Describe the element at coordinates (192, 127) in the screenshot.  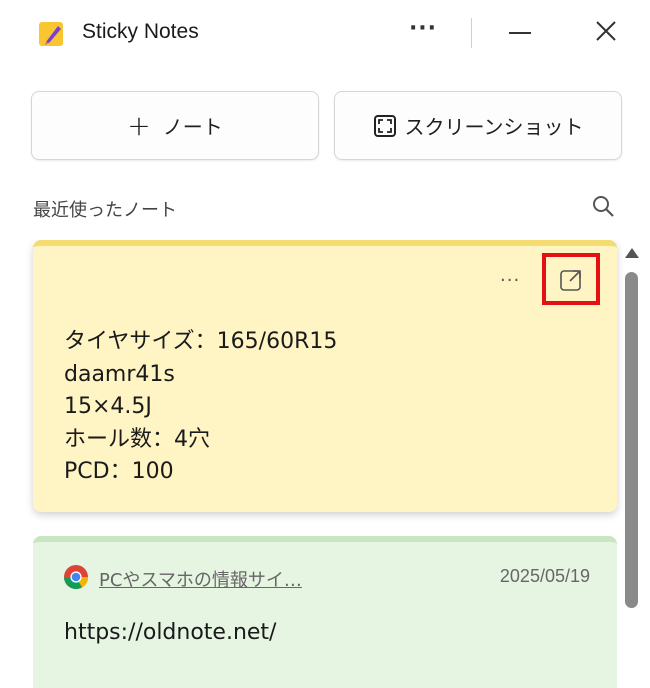
I see `new-note-label: ノート` at that location.